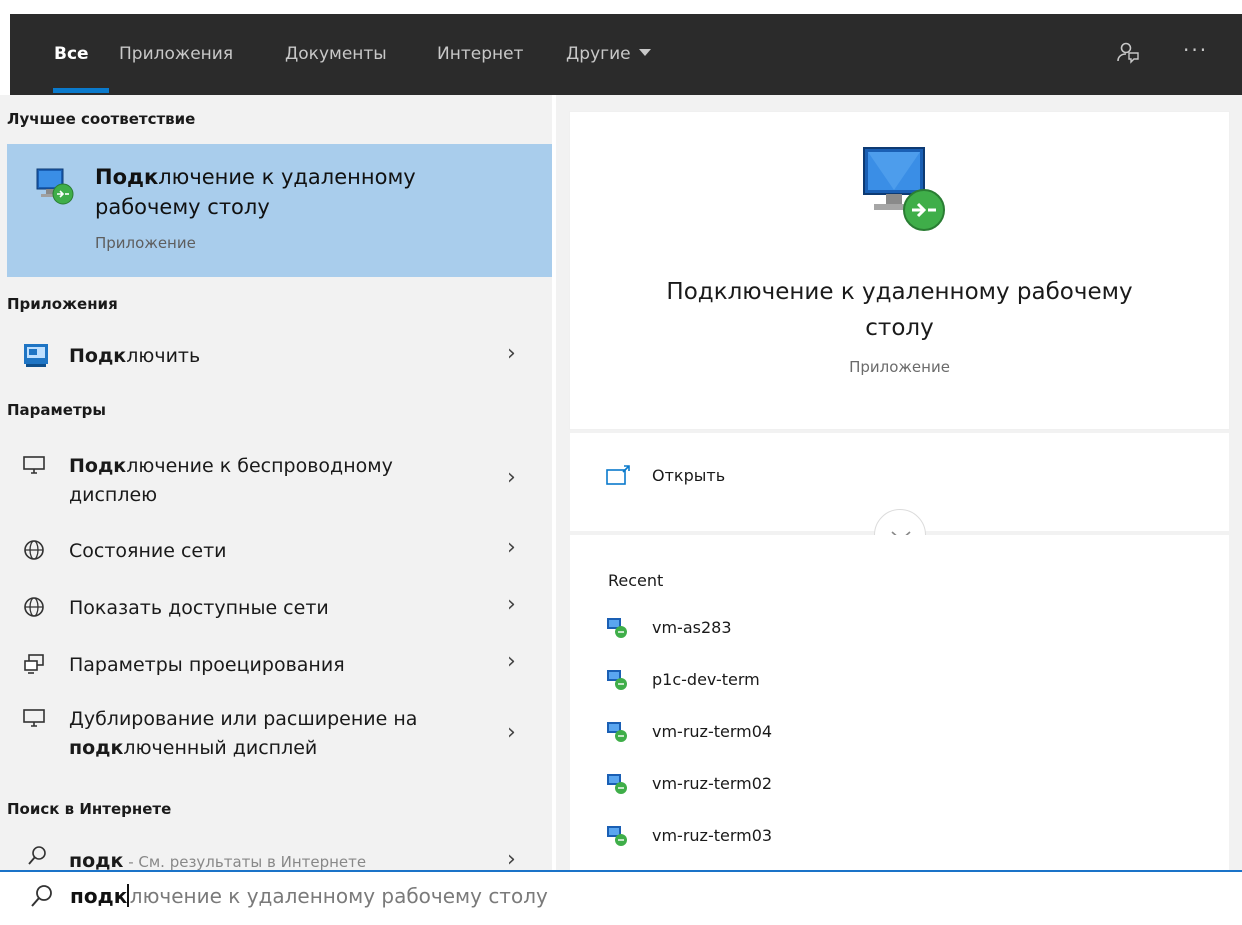 This screenshot has width=1242, height=925. What do you see at coordinates (145, 243) in the screenshot?
I see `best-match-subtitle: Приложение` at bounding box center [145, 243].